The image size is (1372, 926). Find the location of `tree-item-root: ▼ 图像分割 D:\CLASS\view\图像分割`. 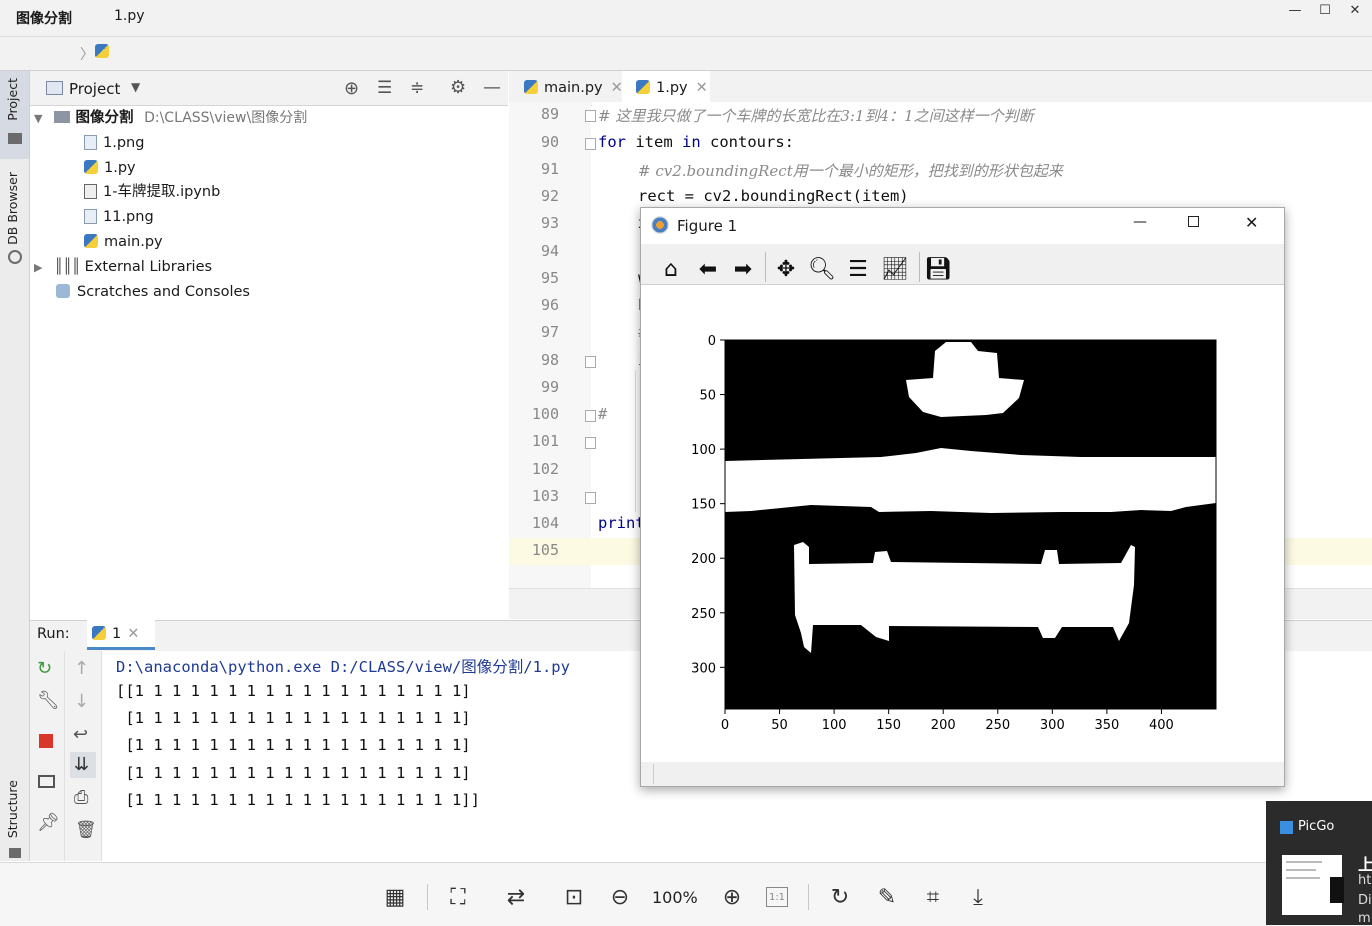

tree-item-root: ▼ 图像分割 D:\CLASS\view\图像分割 is located at coordinates (170, 118).